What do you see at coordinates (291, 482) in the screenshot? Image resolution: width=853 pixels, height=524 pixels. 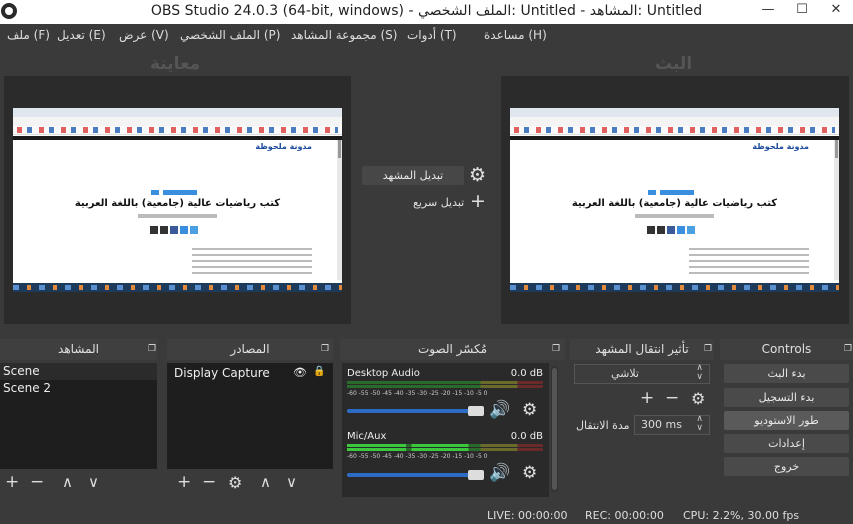 I see `source-down-button: ∨` at bounding box center [291, 482].